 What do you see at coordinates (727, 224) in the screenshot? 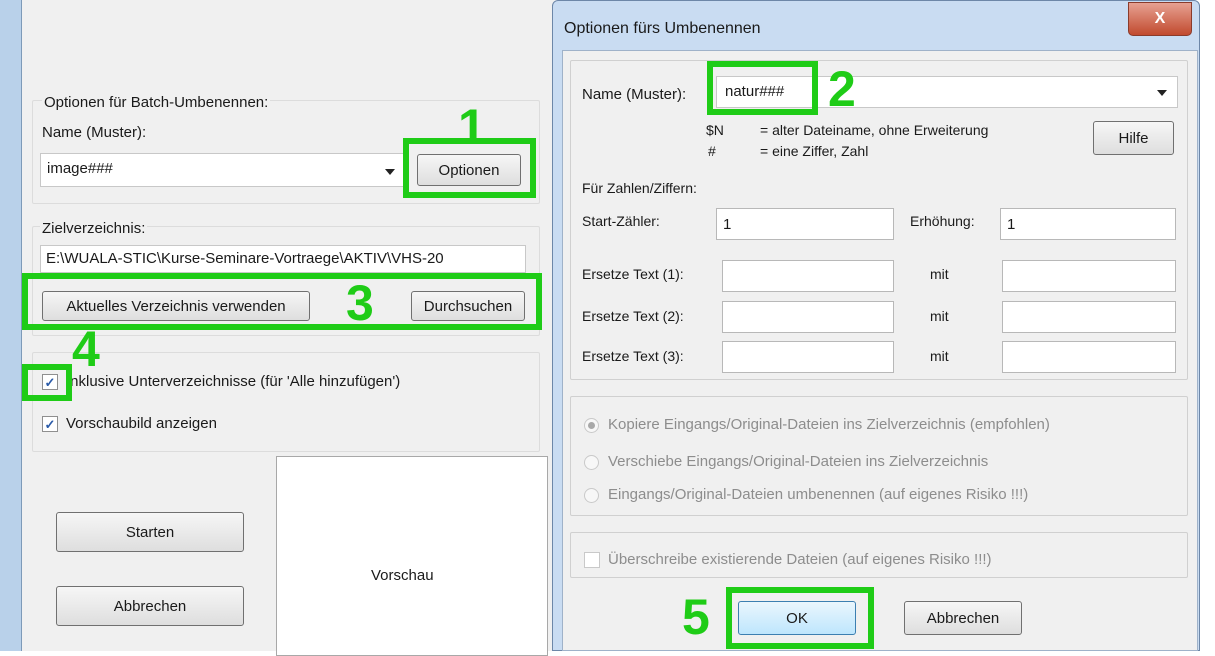
I see `start-counter-value: 1` at bounding box center [727, 224].